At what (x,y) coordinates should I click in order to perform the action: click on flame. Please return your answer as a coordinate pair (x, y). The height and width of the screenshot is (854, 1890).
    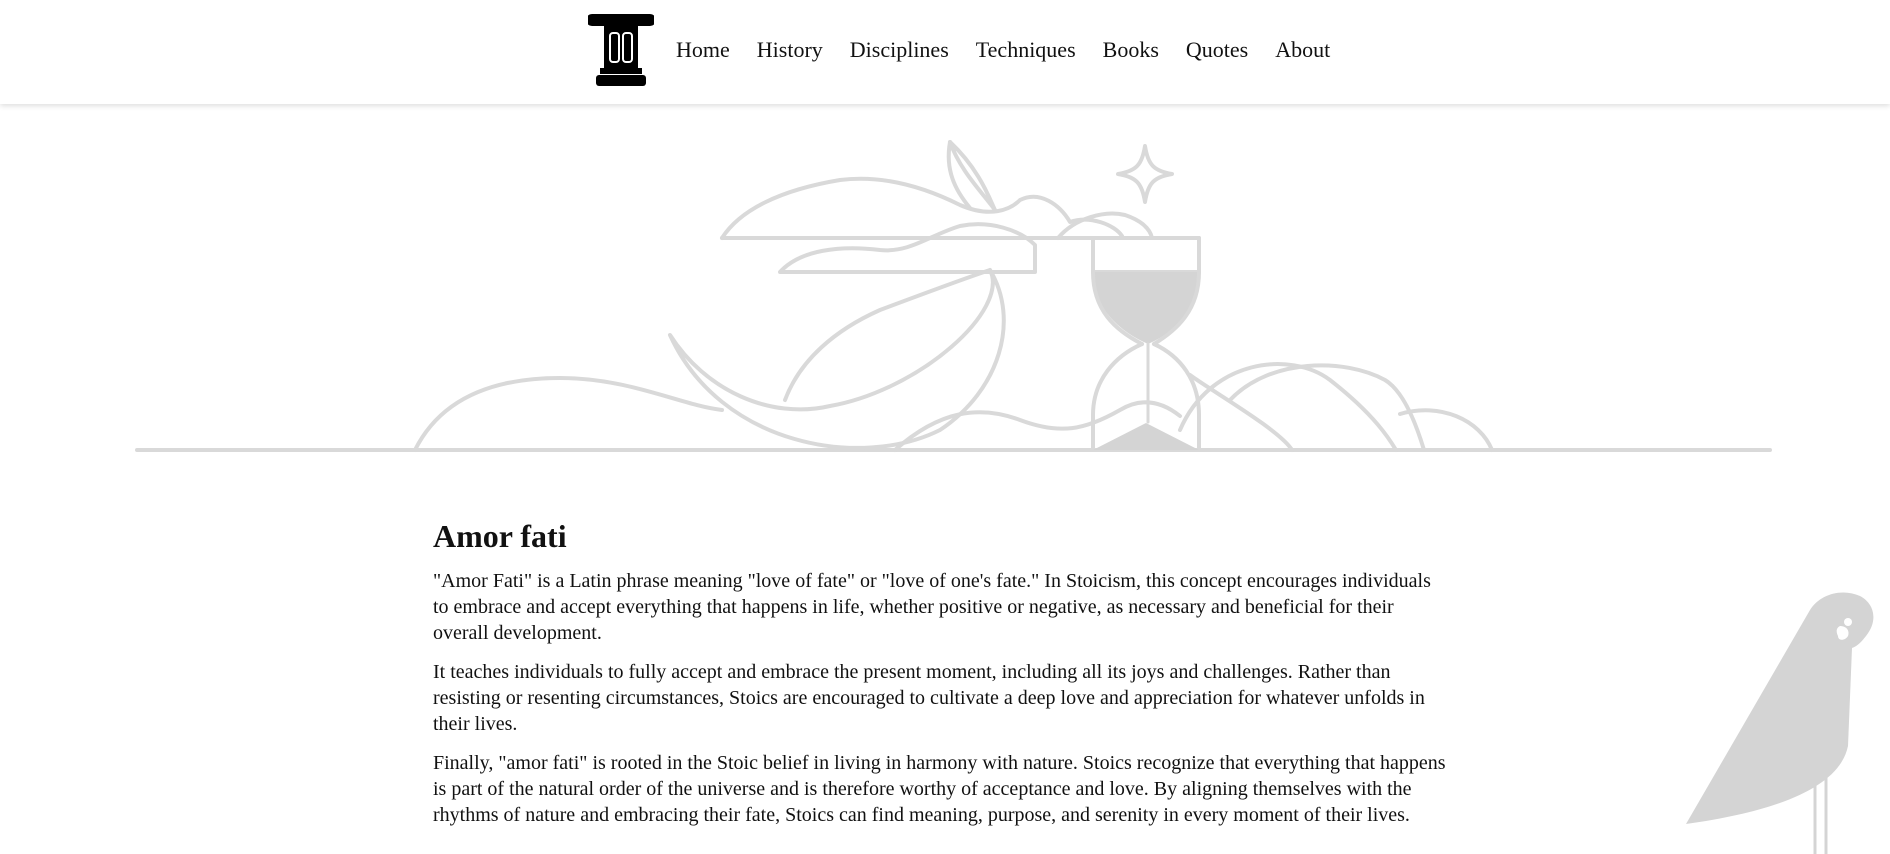
    Looking at the image, I should click on (972, 176).